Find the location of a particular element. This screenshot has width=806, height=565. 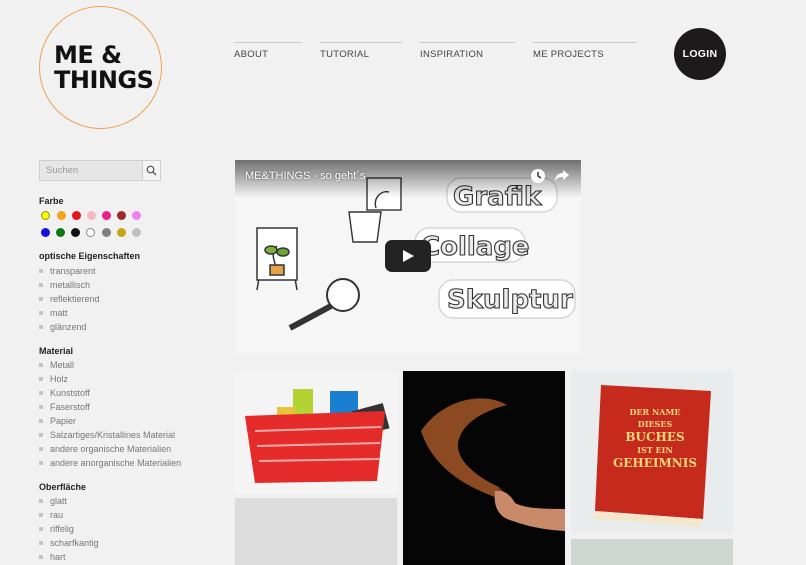

book-image: DER NAME DIESES BUCHES IST EIN GEHEIMNIS is located at coordinates (652, 456).